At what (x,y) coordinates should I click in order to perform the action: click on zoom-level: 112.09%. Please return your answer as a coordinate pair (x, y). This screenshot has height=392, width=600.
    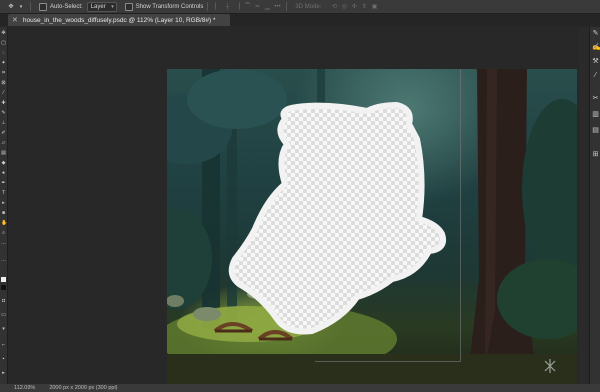
    Looking at the image, I should click on (24, 388).